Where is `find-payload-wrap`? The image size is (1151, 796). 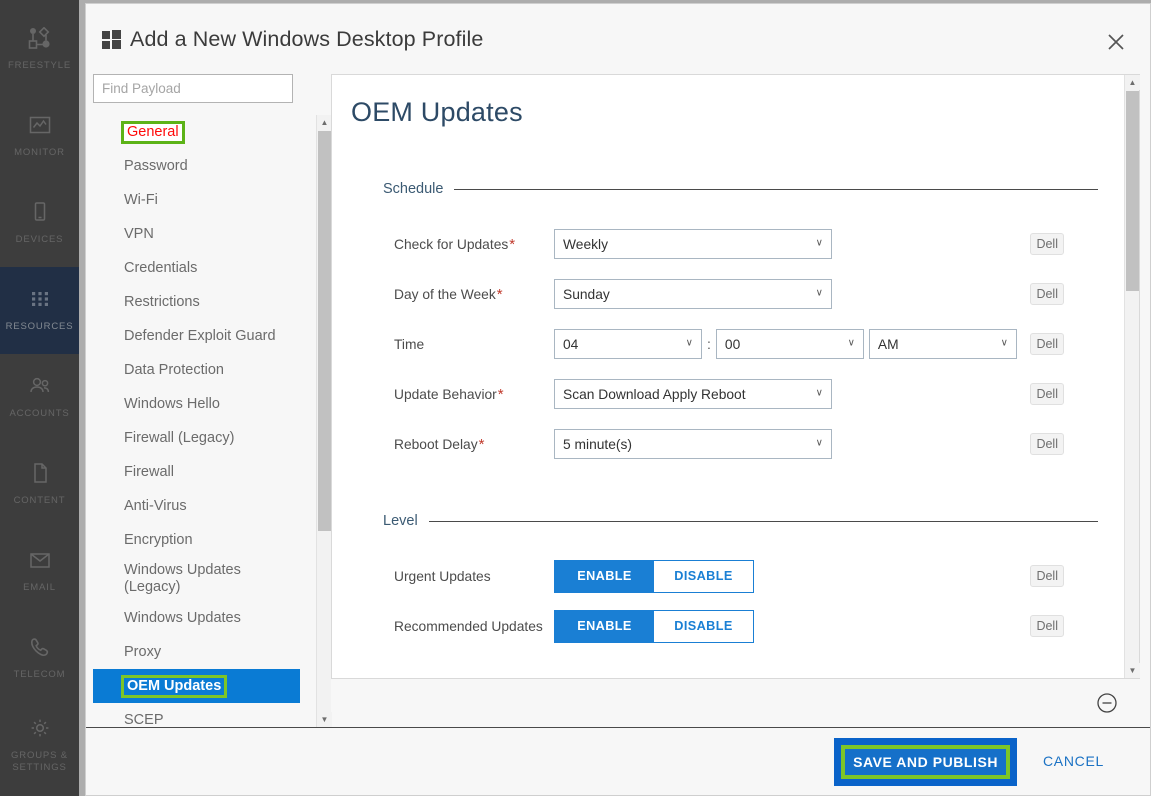
find-payload-wrap is located at coordinates (212, 94).